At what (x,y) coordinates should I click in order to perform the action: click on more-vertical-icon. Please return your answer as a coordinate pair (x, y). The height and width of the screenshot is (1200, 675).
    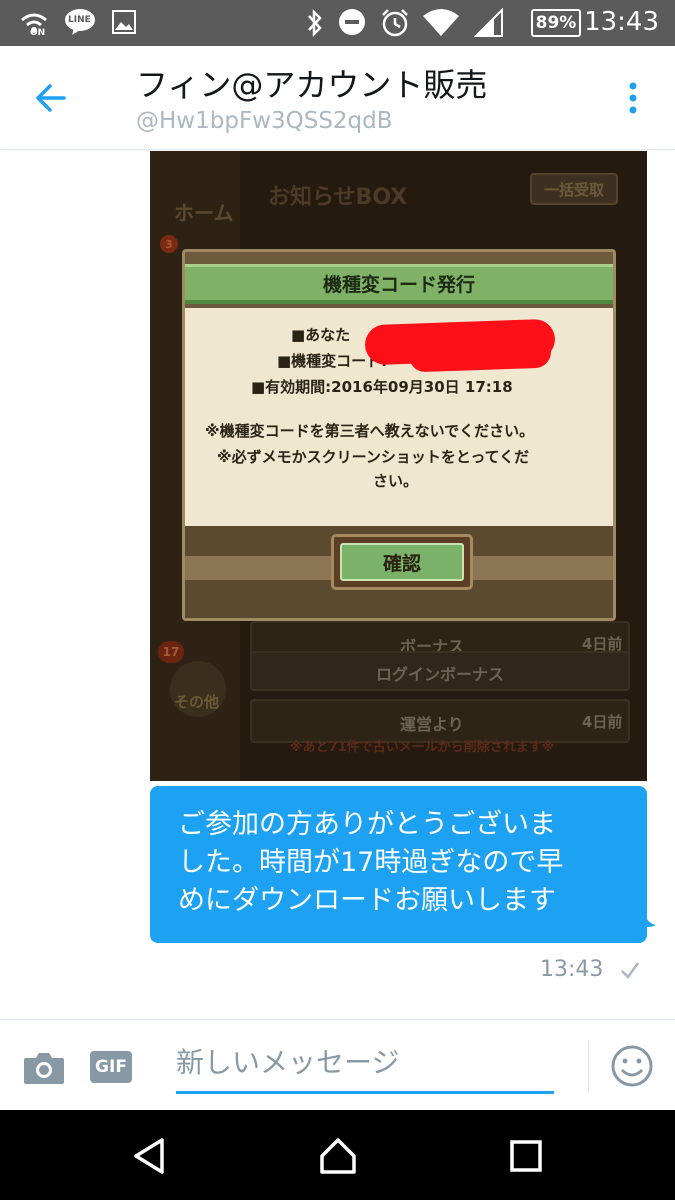
    Looking at the image, I should click on (633, 98).